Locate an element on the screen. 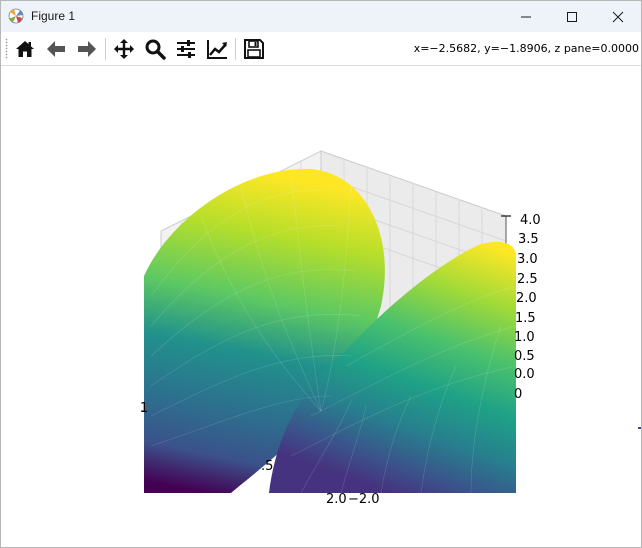 This screenshot has width=642, height=548. home-icon is located at coordinates (25, 49).